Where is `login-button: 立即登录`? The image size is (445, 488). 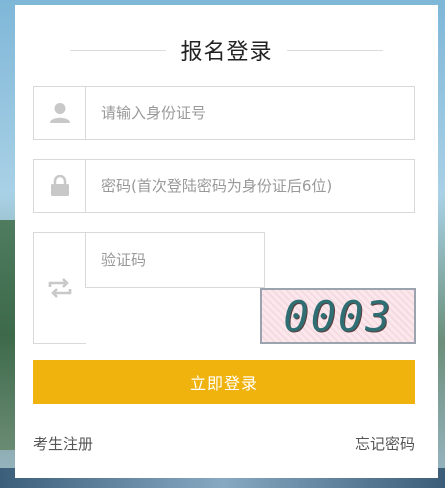 login-button: 立即登录 is located at coordinates (224, 382).